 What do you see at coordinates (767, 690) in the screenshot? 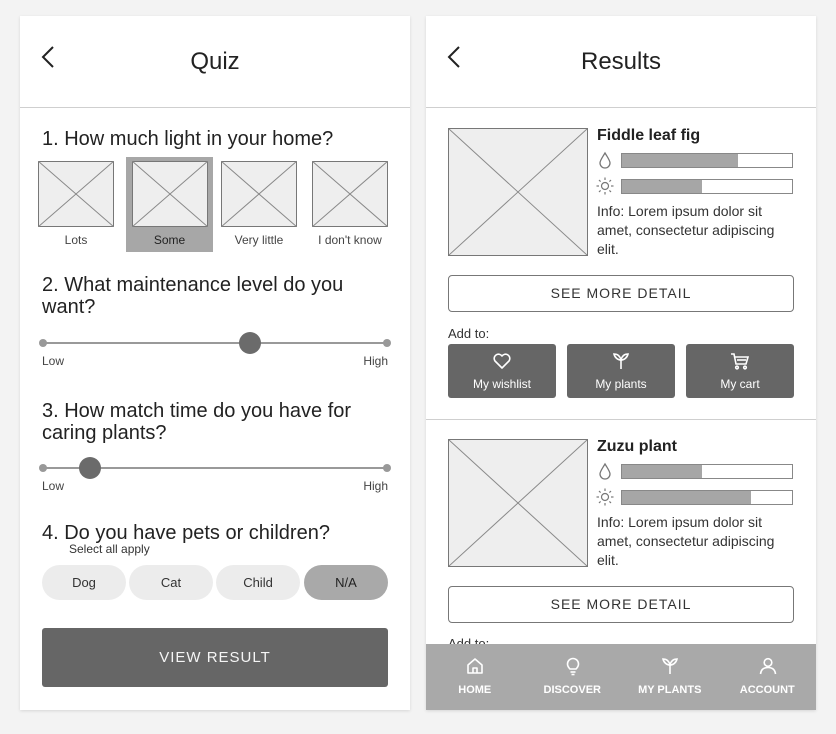
I see `tab-label: ACCOUNT` at bounding box center [767, 690].